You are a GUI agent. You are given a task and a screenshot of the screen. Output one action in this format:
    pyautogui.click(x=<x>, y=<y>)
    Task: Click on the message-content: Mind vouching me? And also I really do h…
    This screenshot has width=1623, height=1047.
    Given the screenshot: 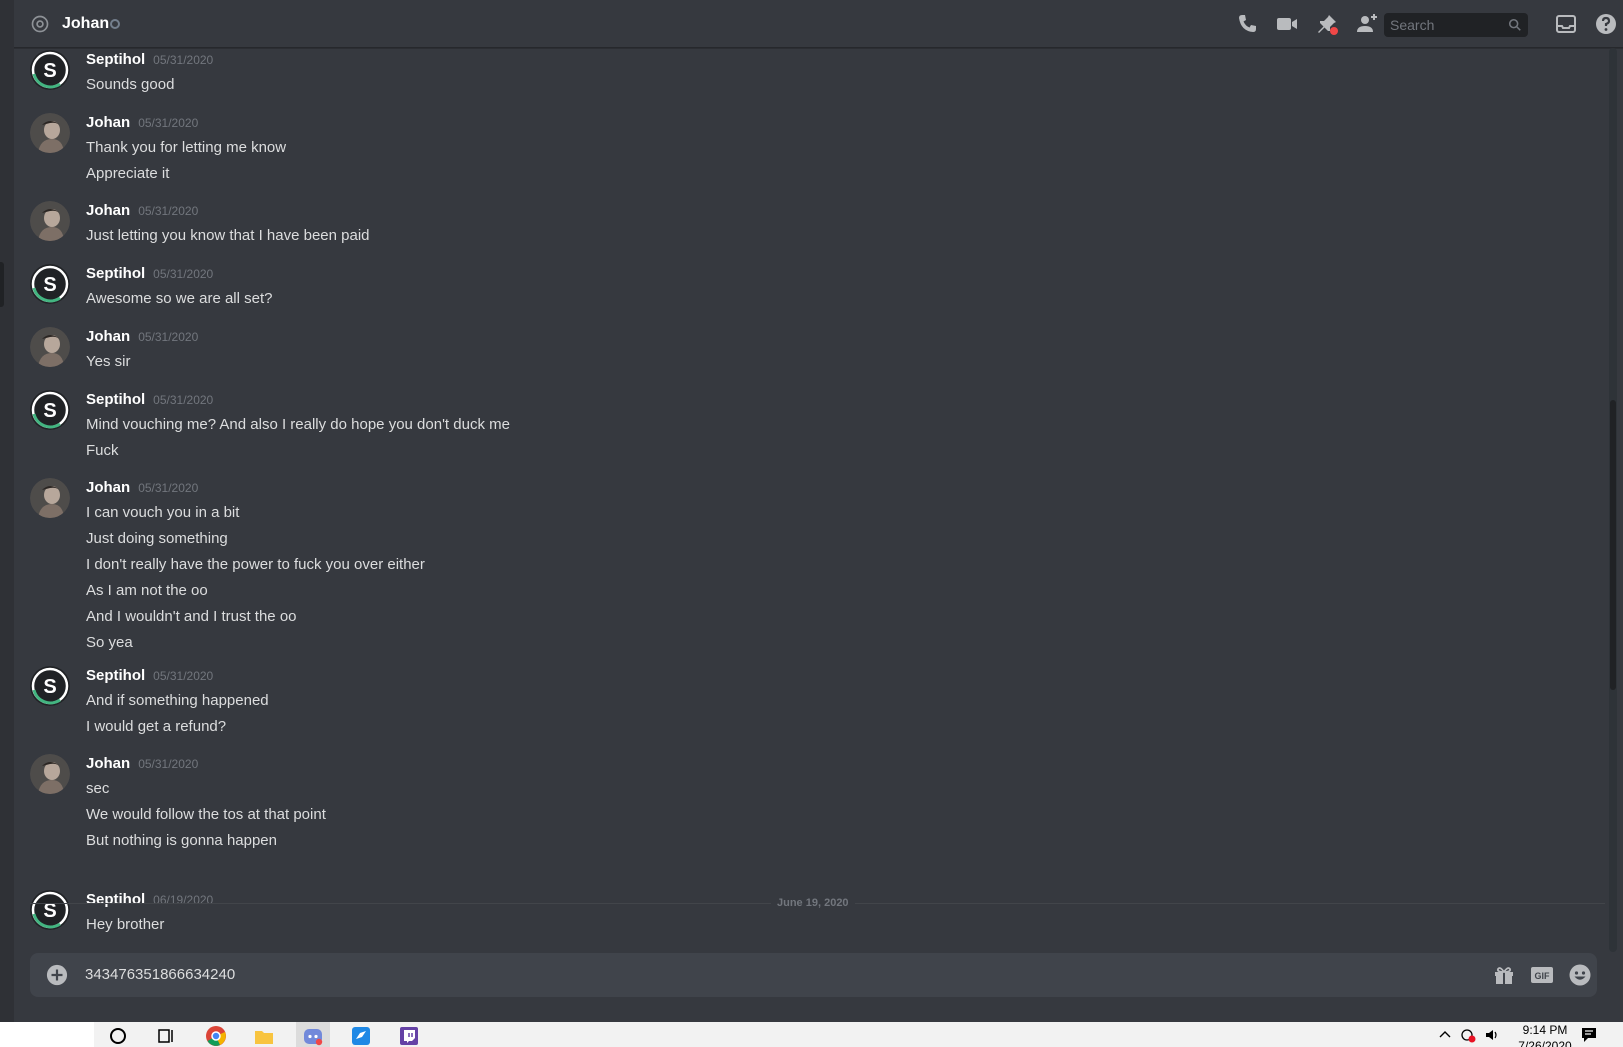 What is the action you would take?
    pyautogui.click(x=298, y=438)
    